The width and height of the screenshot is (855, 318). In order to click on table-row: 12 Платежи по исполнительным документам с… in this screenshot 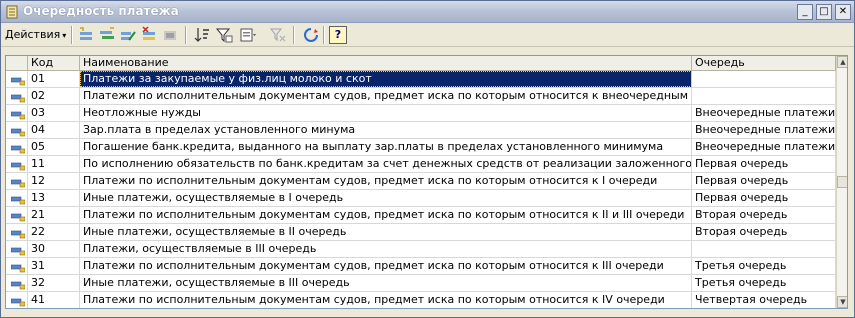, I will do `click(421, 181)`.